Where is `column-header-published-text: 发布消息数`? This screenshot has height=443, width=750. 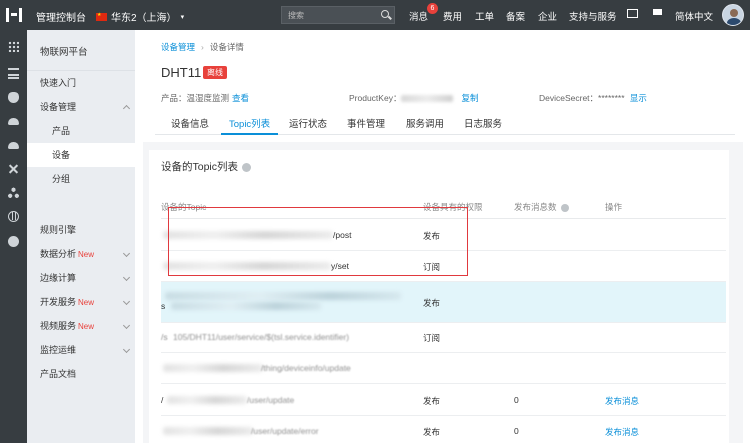 column-header-published-text: 发布消息数 is located at coordinates (535, 207).